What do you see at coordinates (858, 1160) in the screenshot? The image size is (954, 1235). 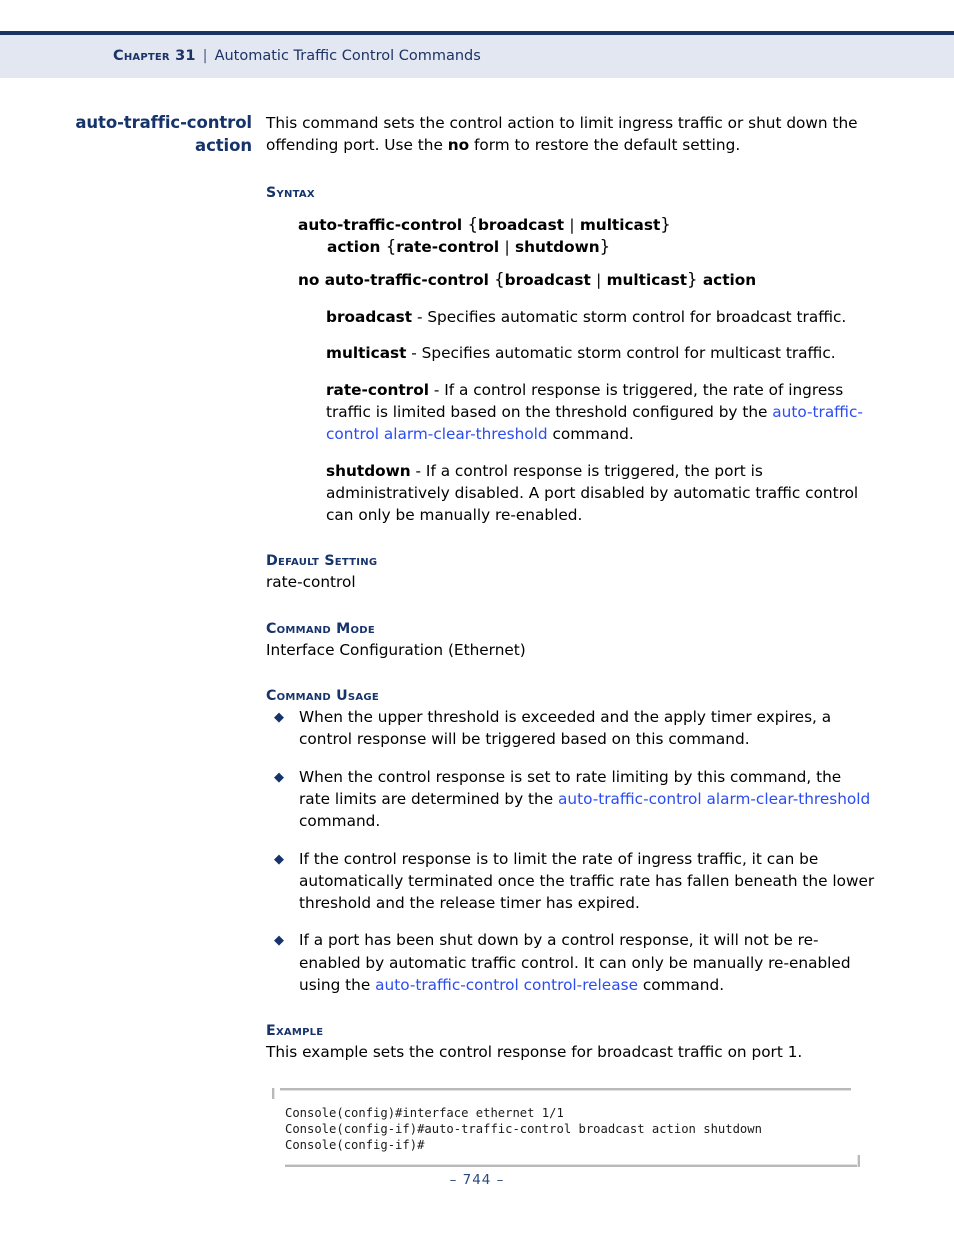 I see `console-corner-tick-right` at bounding box center [858, 1160].